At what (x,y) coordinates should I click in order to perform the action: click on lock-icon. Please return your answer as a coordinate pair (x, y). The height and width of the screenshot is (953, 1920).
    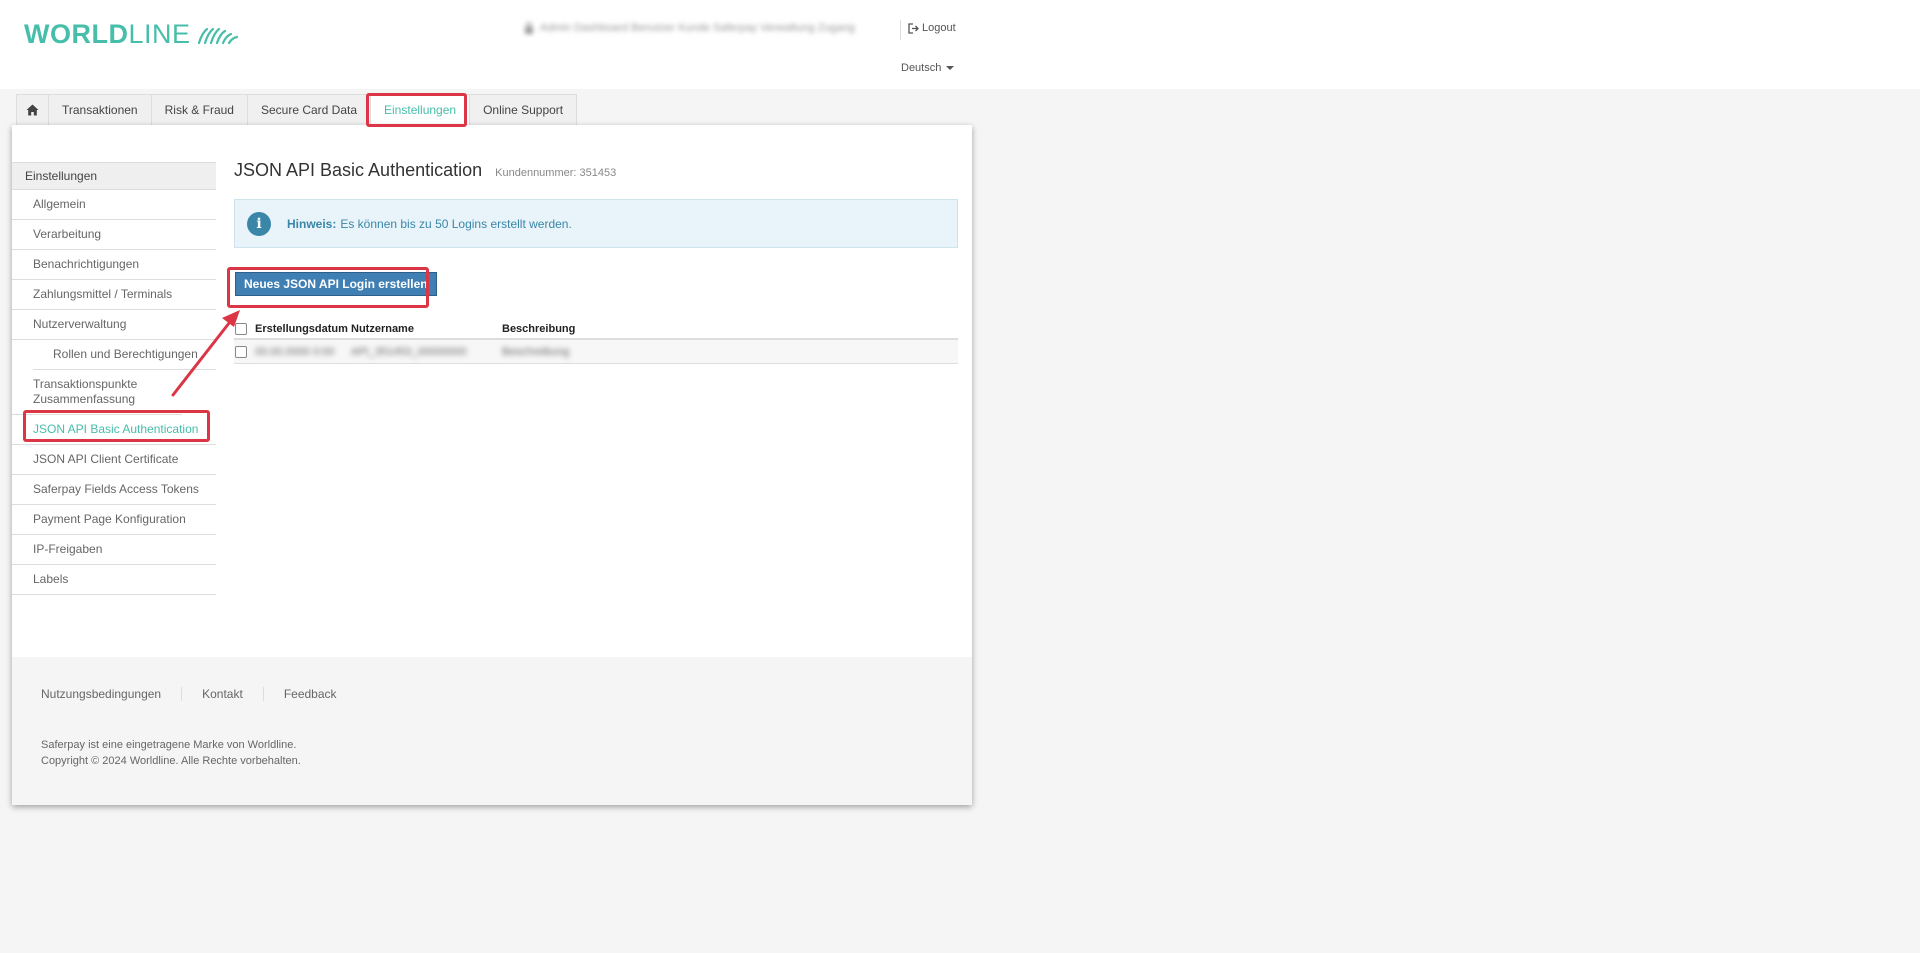
    Looking at the image, I should click on (529, 28).